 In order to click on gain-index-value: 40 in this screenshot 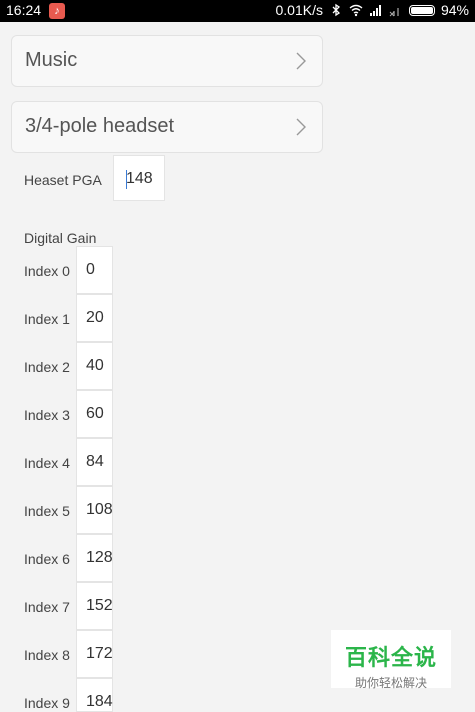, I will do `click(95, 365)`.